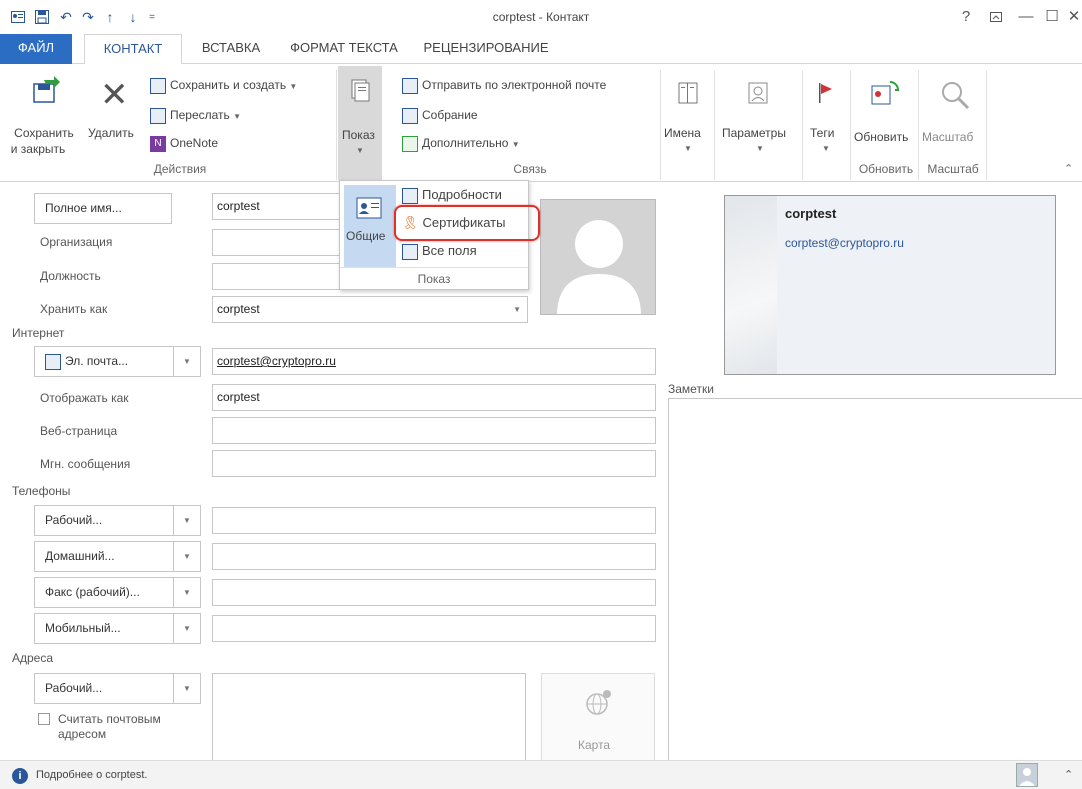 This screenshot has width=1082, height=789. Describe the element at coordinates (410, 86) in the screenshot. I see `email-card-icon` at that location.